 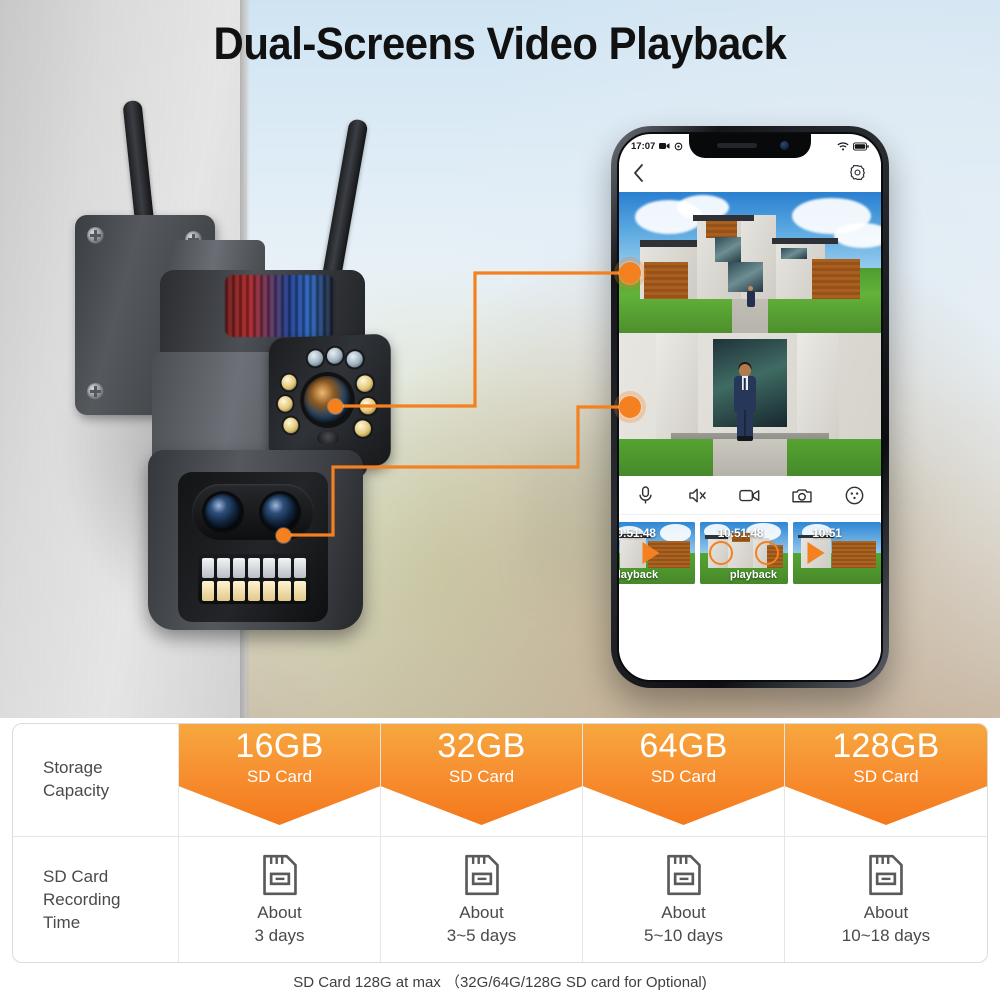 I want to click on settings-button, so click(x=857, y=175).